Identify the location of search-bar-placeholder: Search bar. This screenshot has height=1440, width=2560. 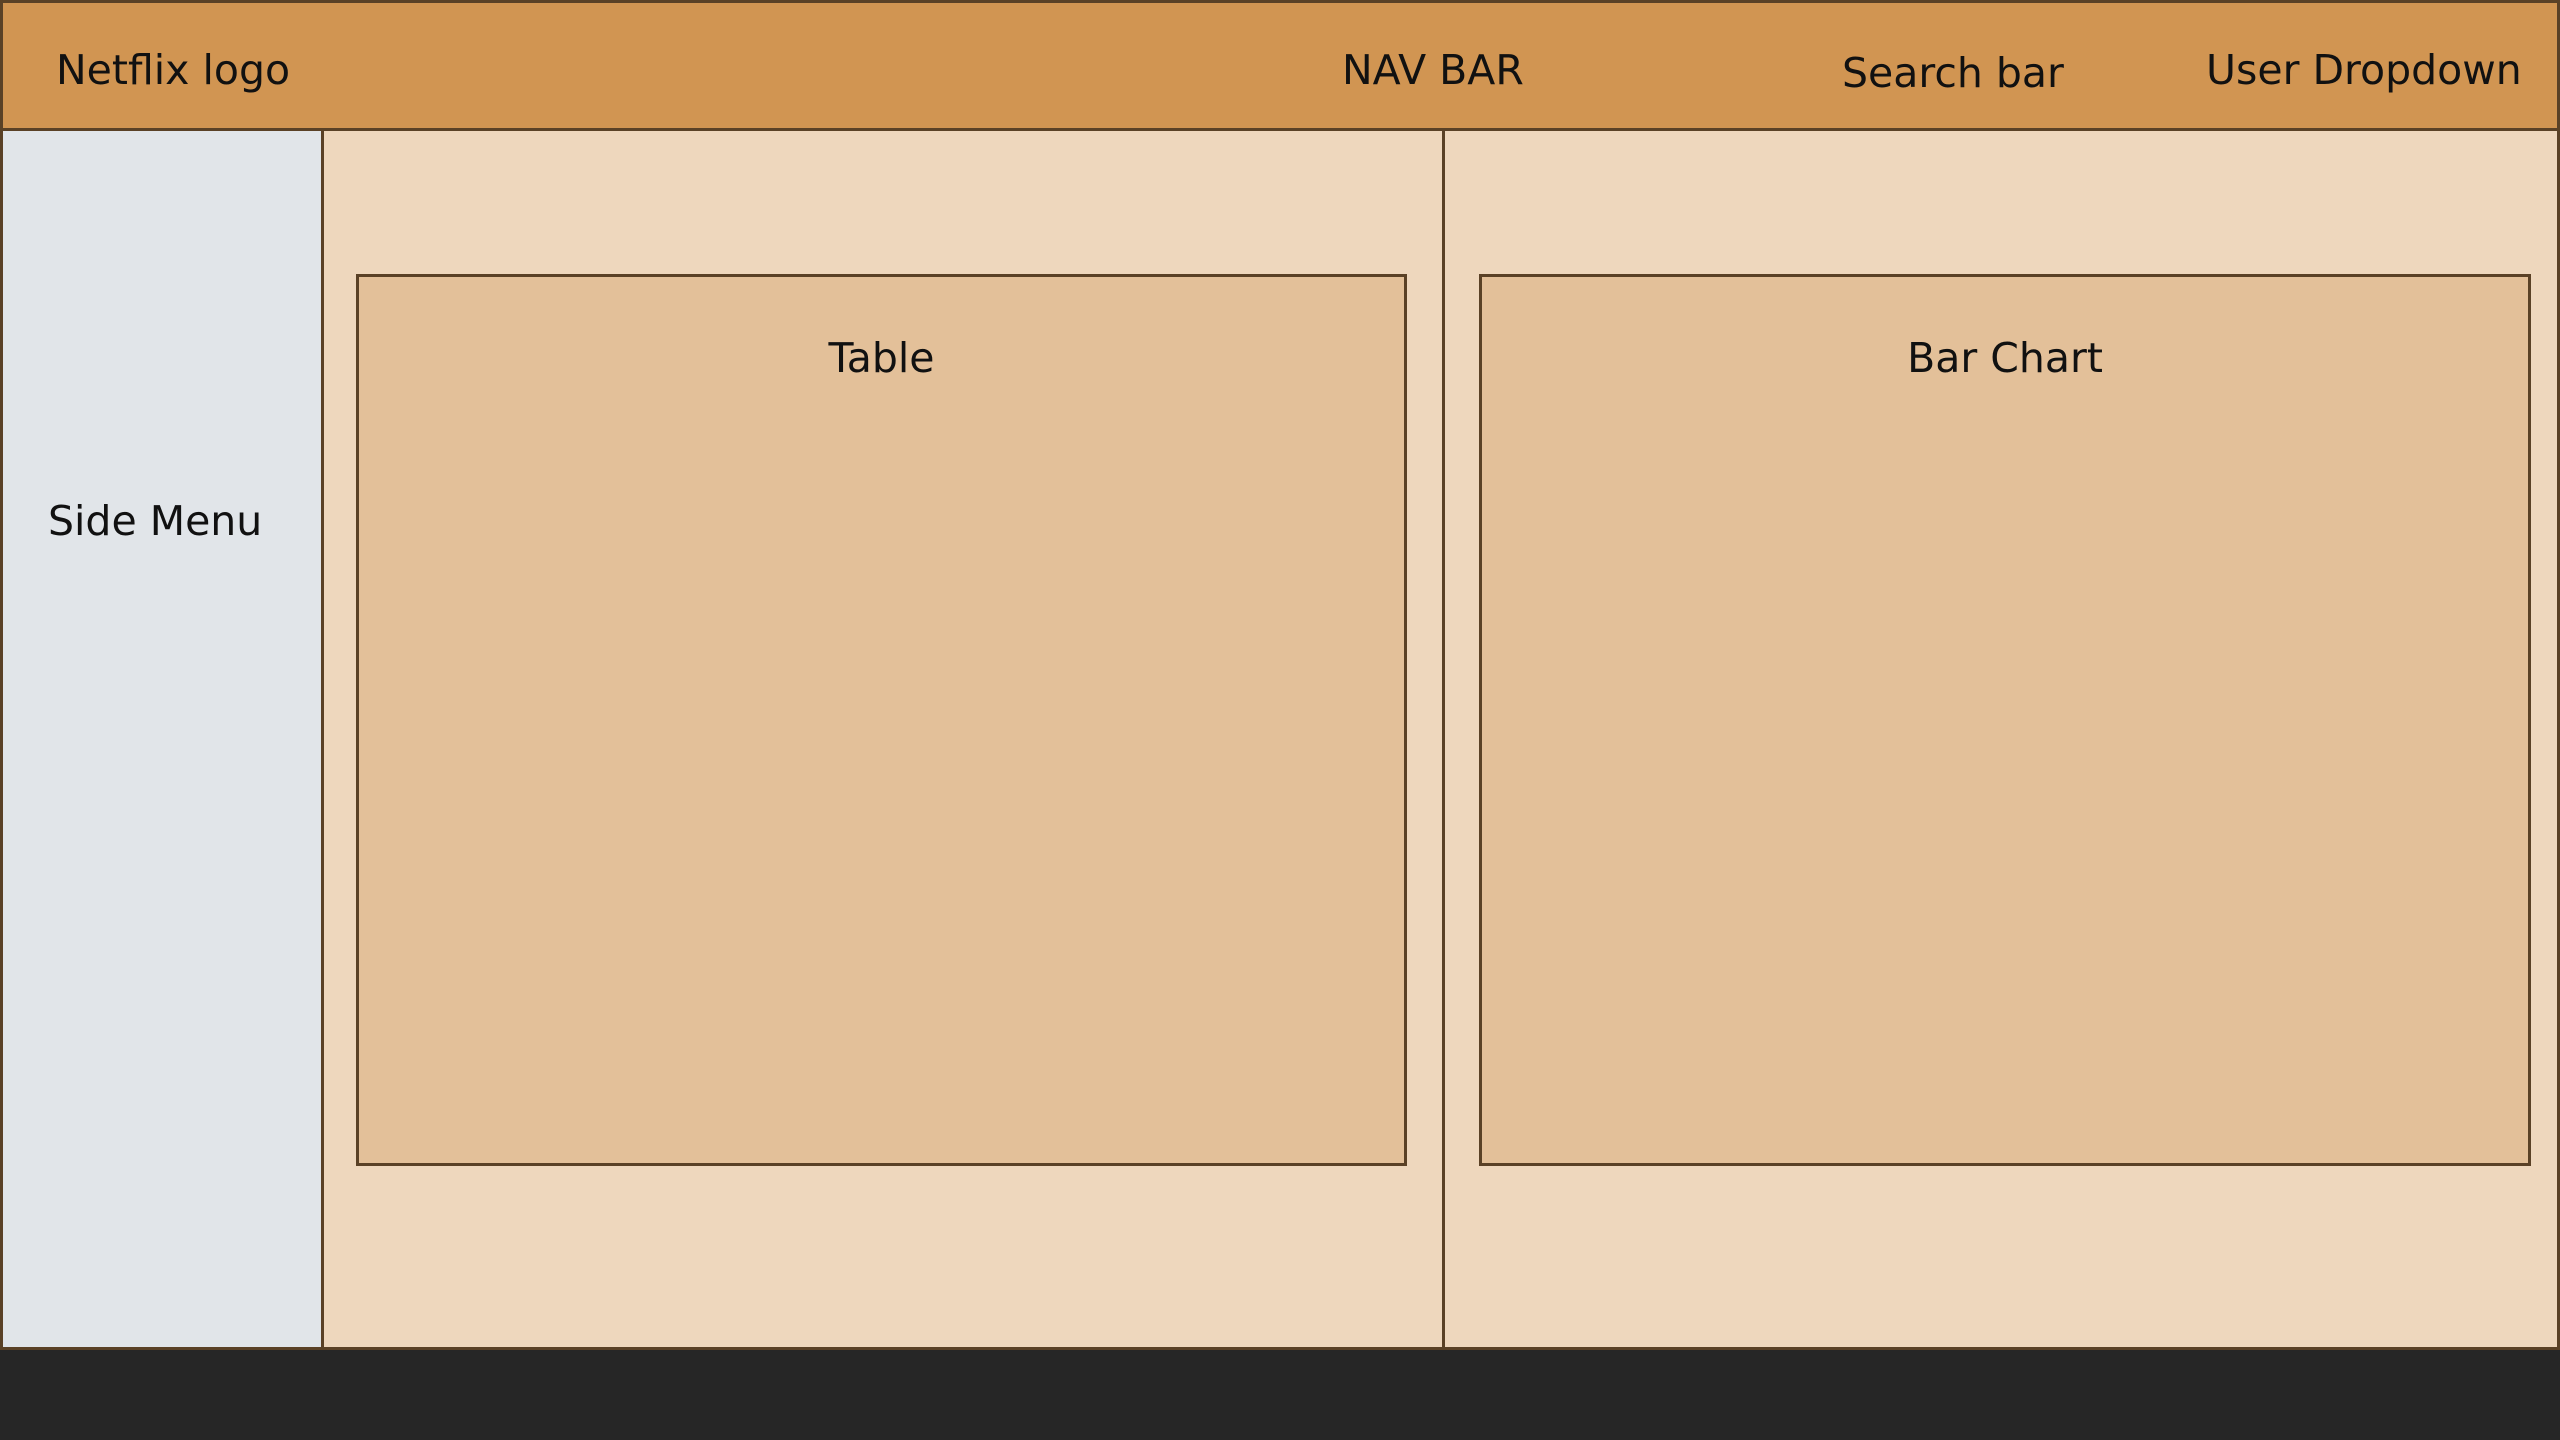
(1953, 73).